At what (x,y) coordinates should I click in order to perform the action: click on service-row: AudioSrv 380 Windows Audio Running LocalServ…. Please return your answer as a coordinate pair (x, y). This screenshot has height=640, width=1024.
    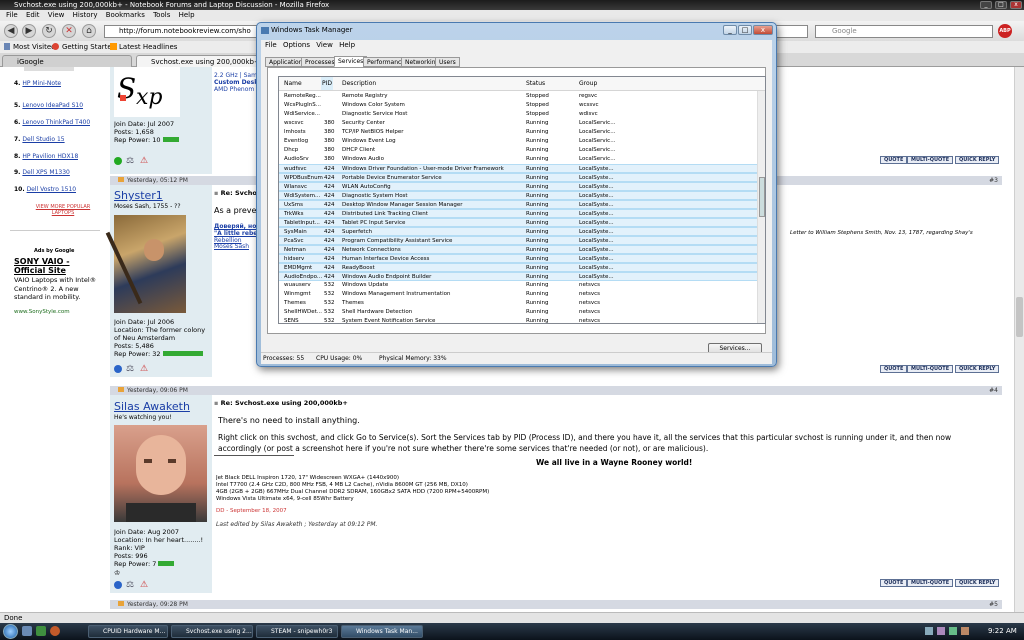
    Looking at the image, I should click on (518, 159).